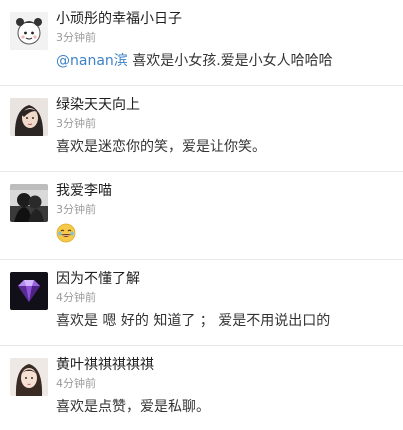 The width and height of the screenshot is (403, 430). Describe the element at coordinates (225, 365) in the screenshot. I see `comment-username: 黄叶祺祺祺祺祺` at that location.